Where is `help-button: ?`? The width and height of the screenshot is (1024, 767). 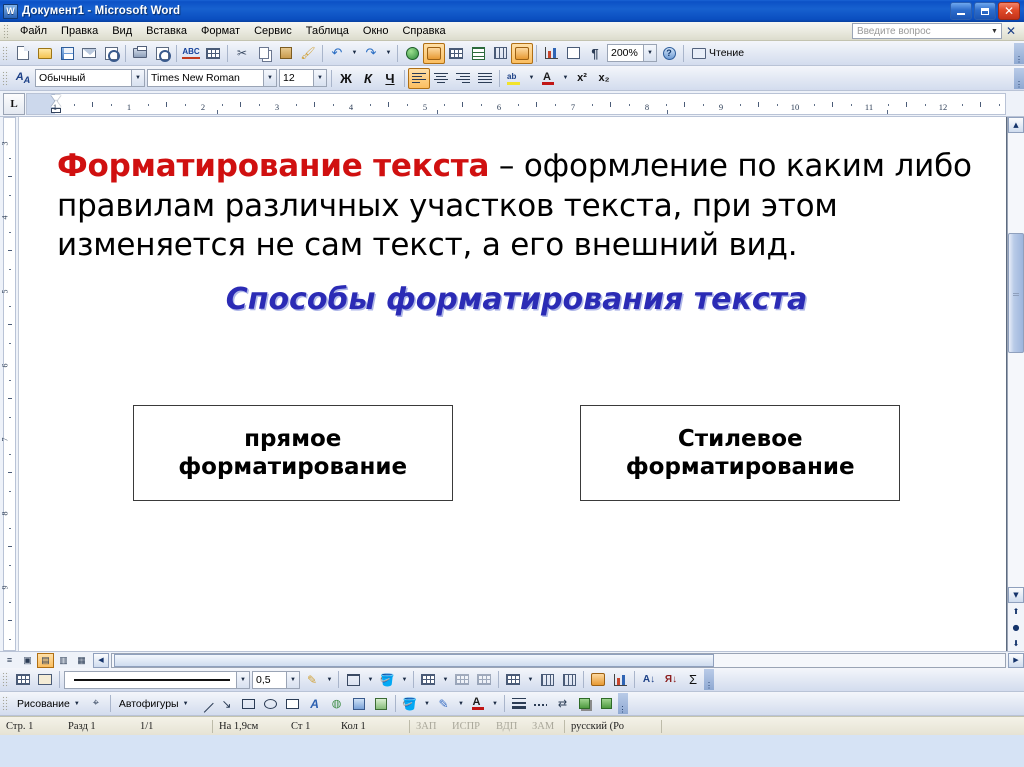
help-button: ? is located at coordinates (669, 53).